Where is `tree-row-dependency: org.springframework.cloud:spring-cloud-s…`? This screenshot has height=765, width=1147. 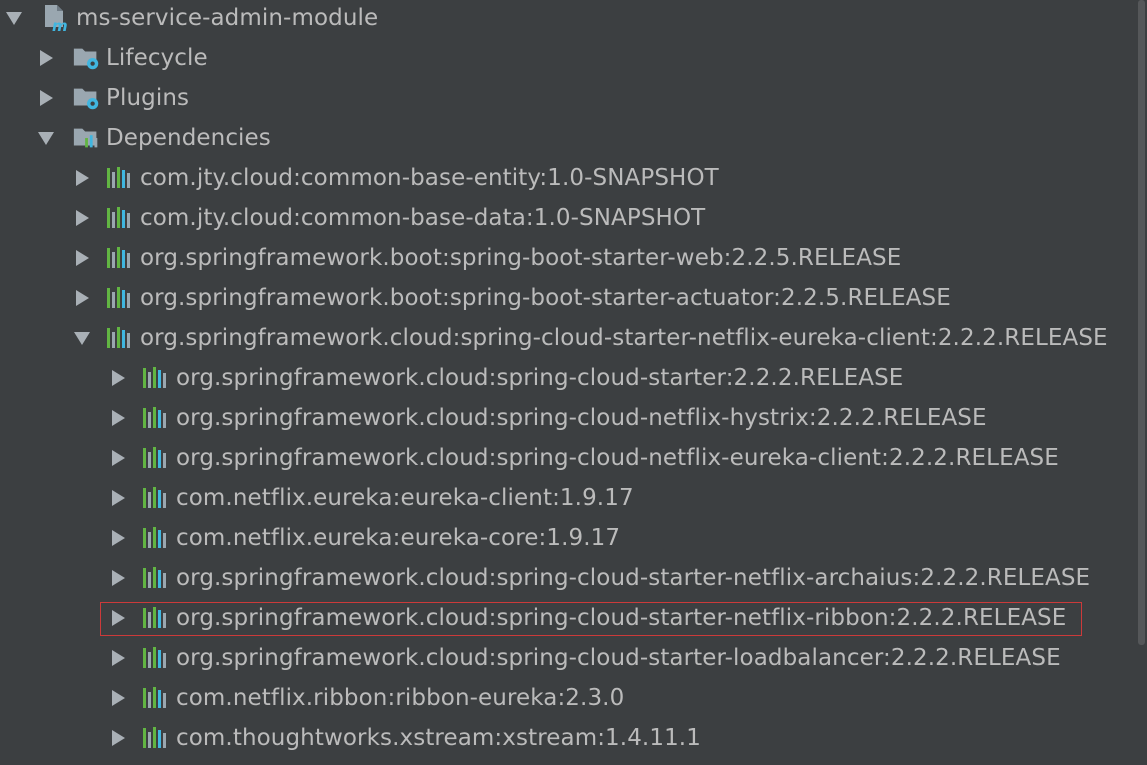
tree-row-dependency: org.springframework.cloud:spring-cloud-s… is located at coordinates (588, 338).